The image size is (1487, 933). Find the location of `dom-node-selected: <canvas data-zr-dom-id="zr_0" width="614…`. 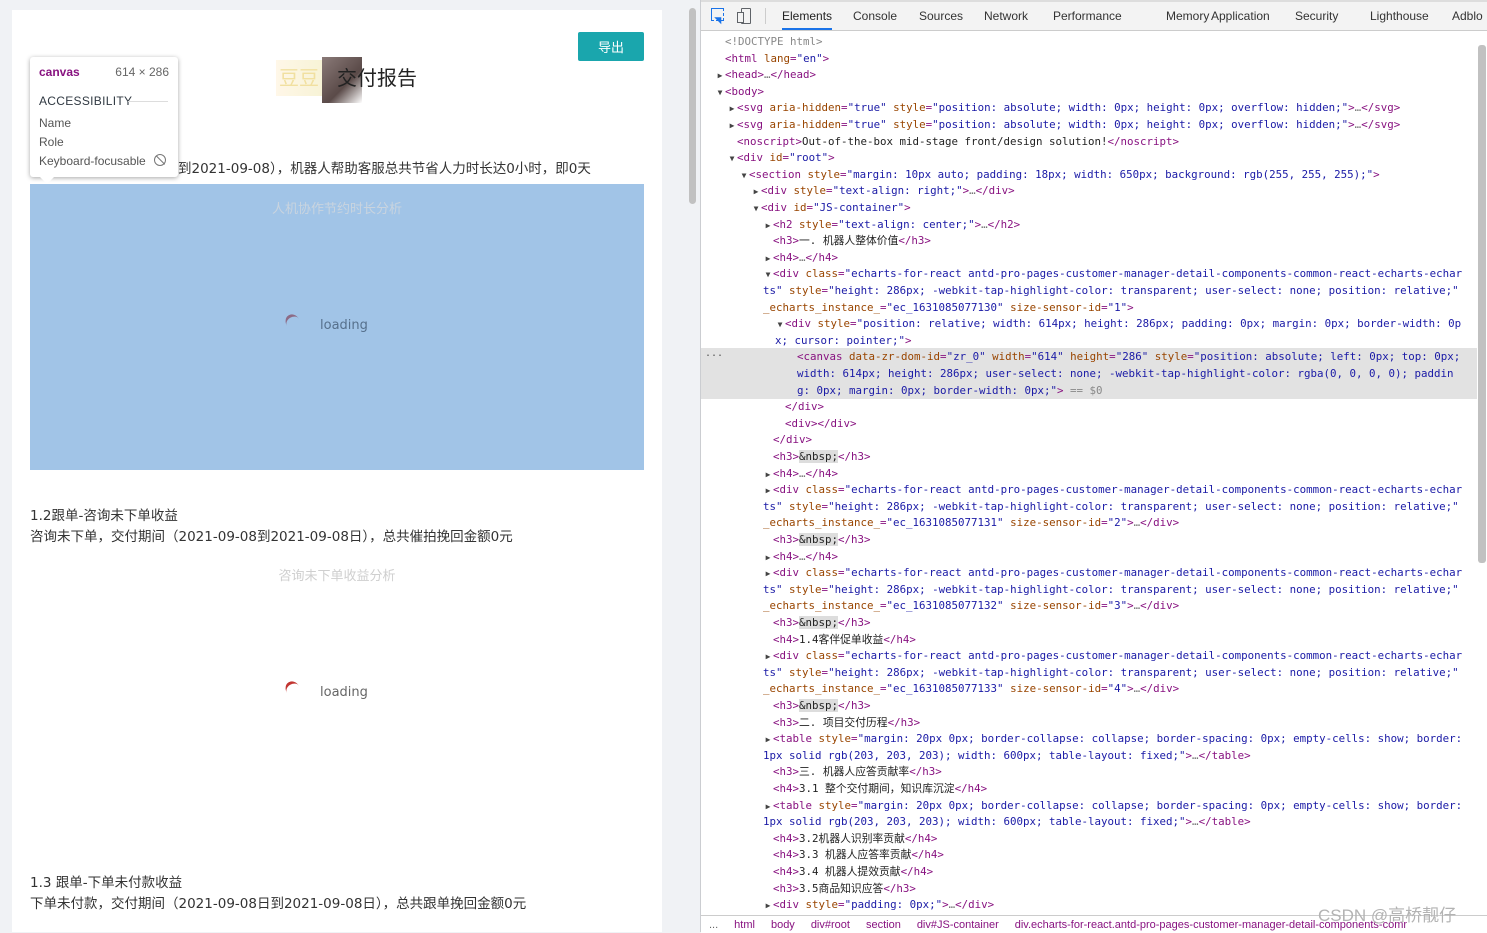

dom-node-selected: <canvas data-zr-dom-id="zr_0" width="614… is located at coordinates (1089, 356).